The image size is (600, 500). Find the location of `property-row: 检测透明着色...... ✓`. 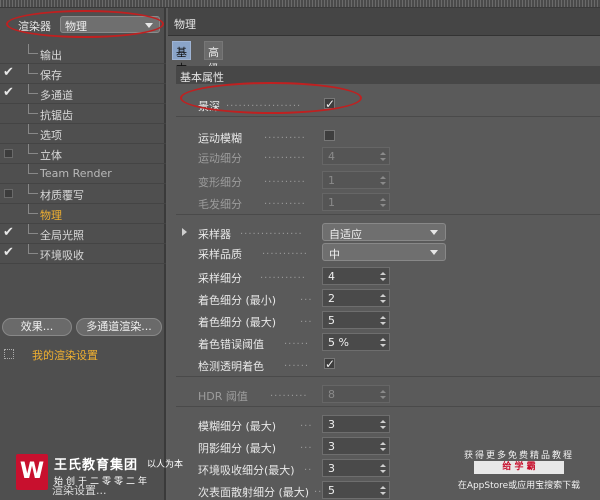

property-row: 检测透明着色...... ✓ is located at coordinates (384, 364).